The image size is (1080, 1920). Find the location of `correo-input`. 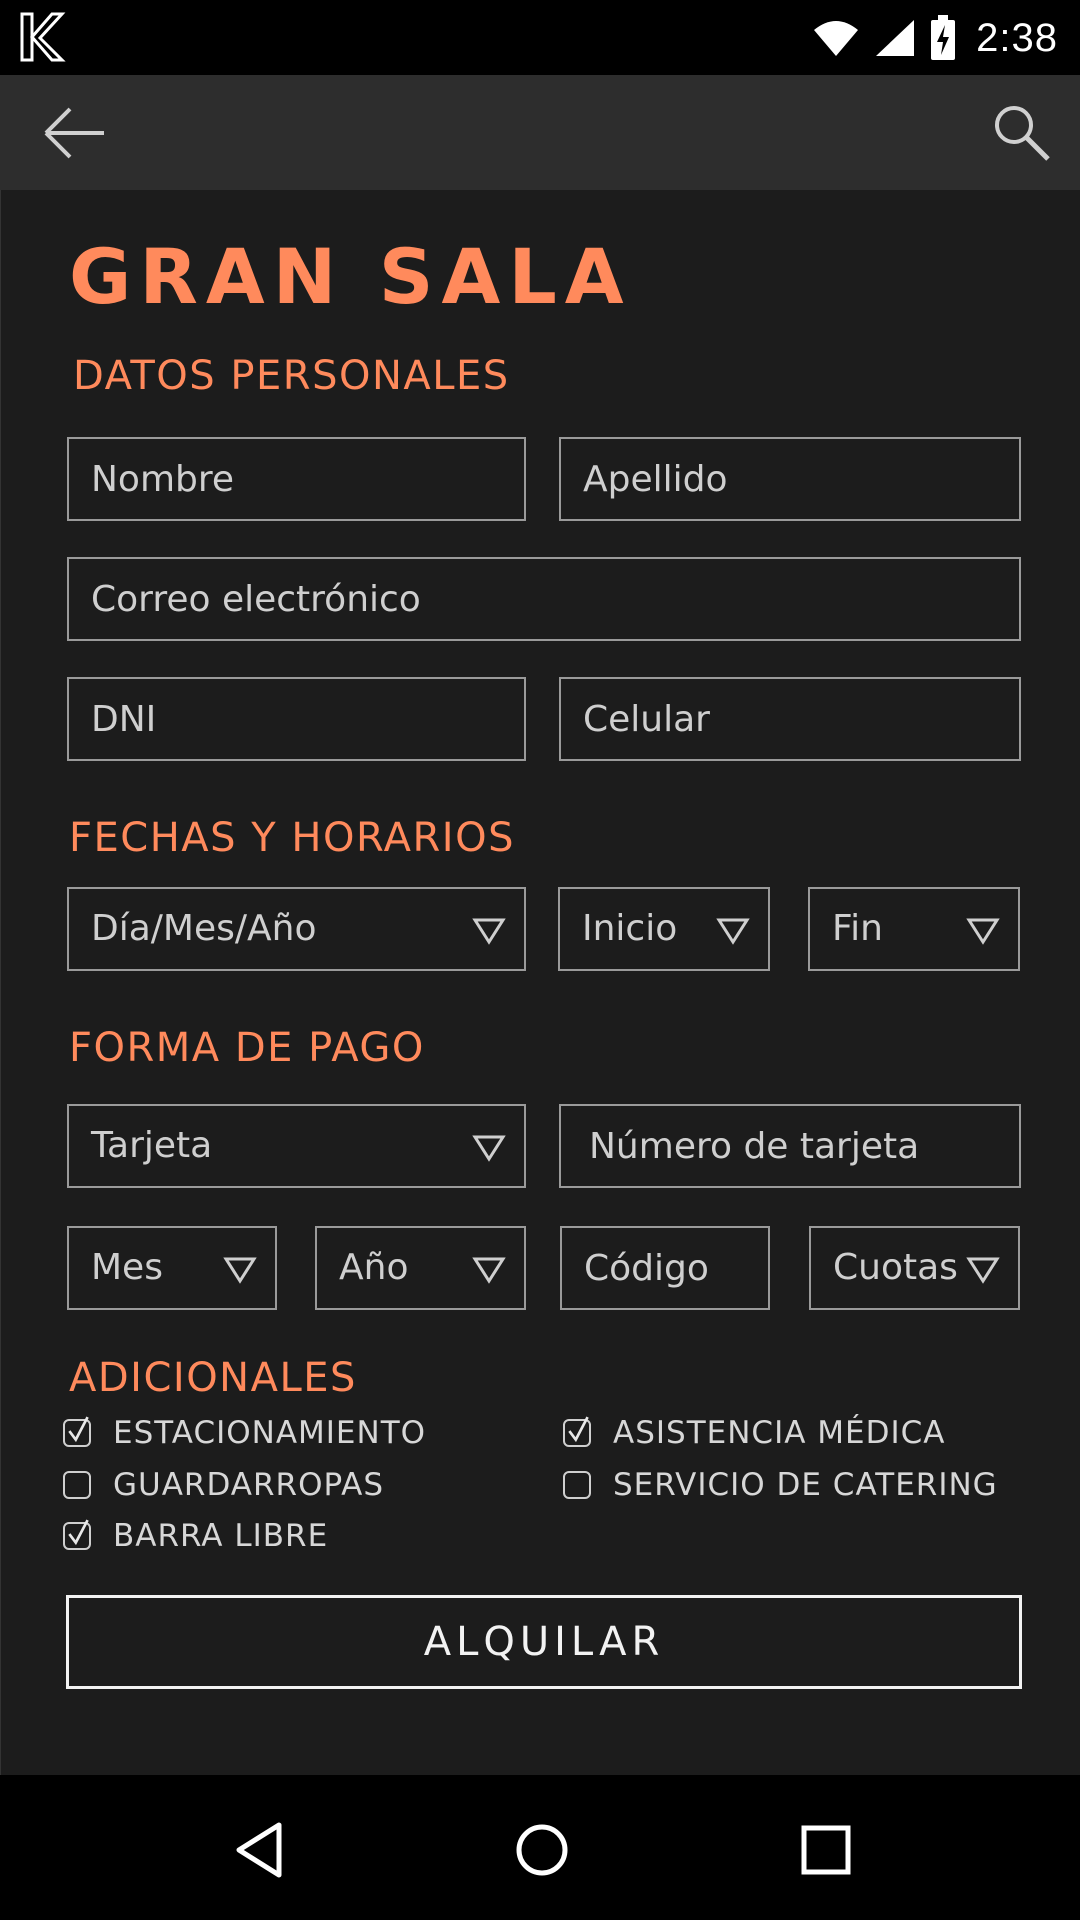

correo-input is located at coordinates (544, 599).